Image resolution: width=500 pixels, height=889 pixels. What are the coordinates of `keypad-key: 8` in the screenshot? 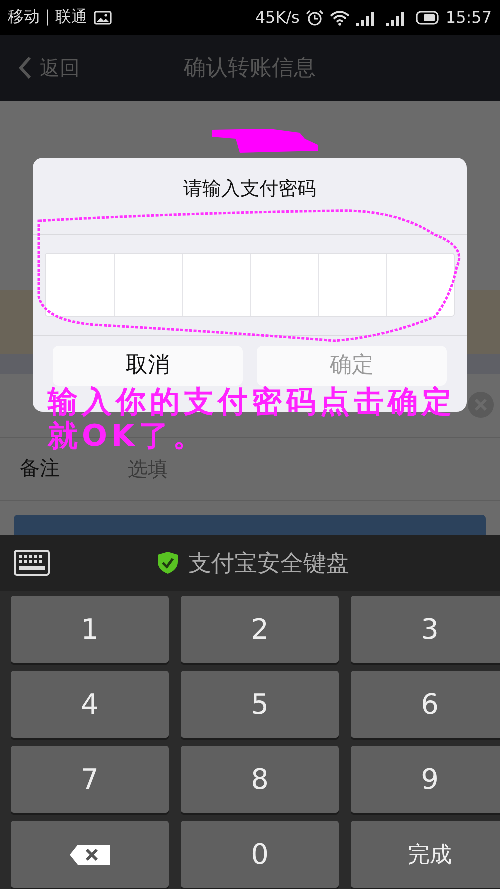 It's located at (260, 779).